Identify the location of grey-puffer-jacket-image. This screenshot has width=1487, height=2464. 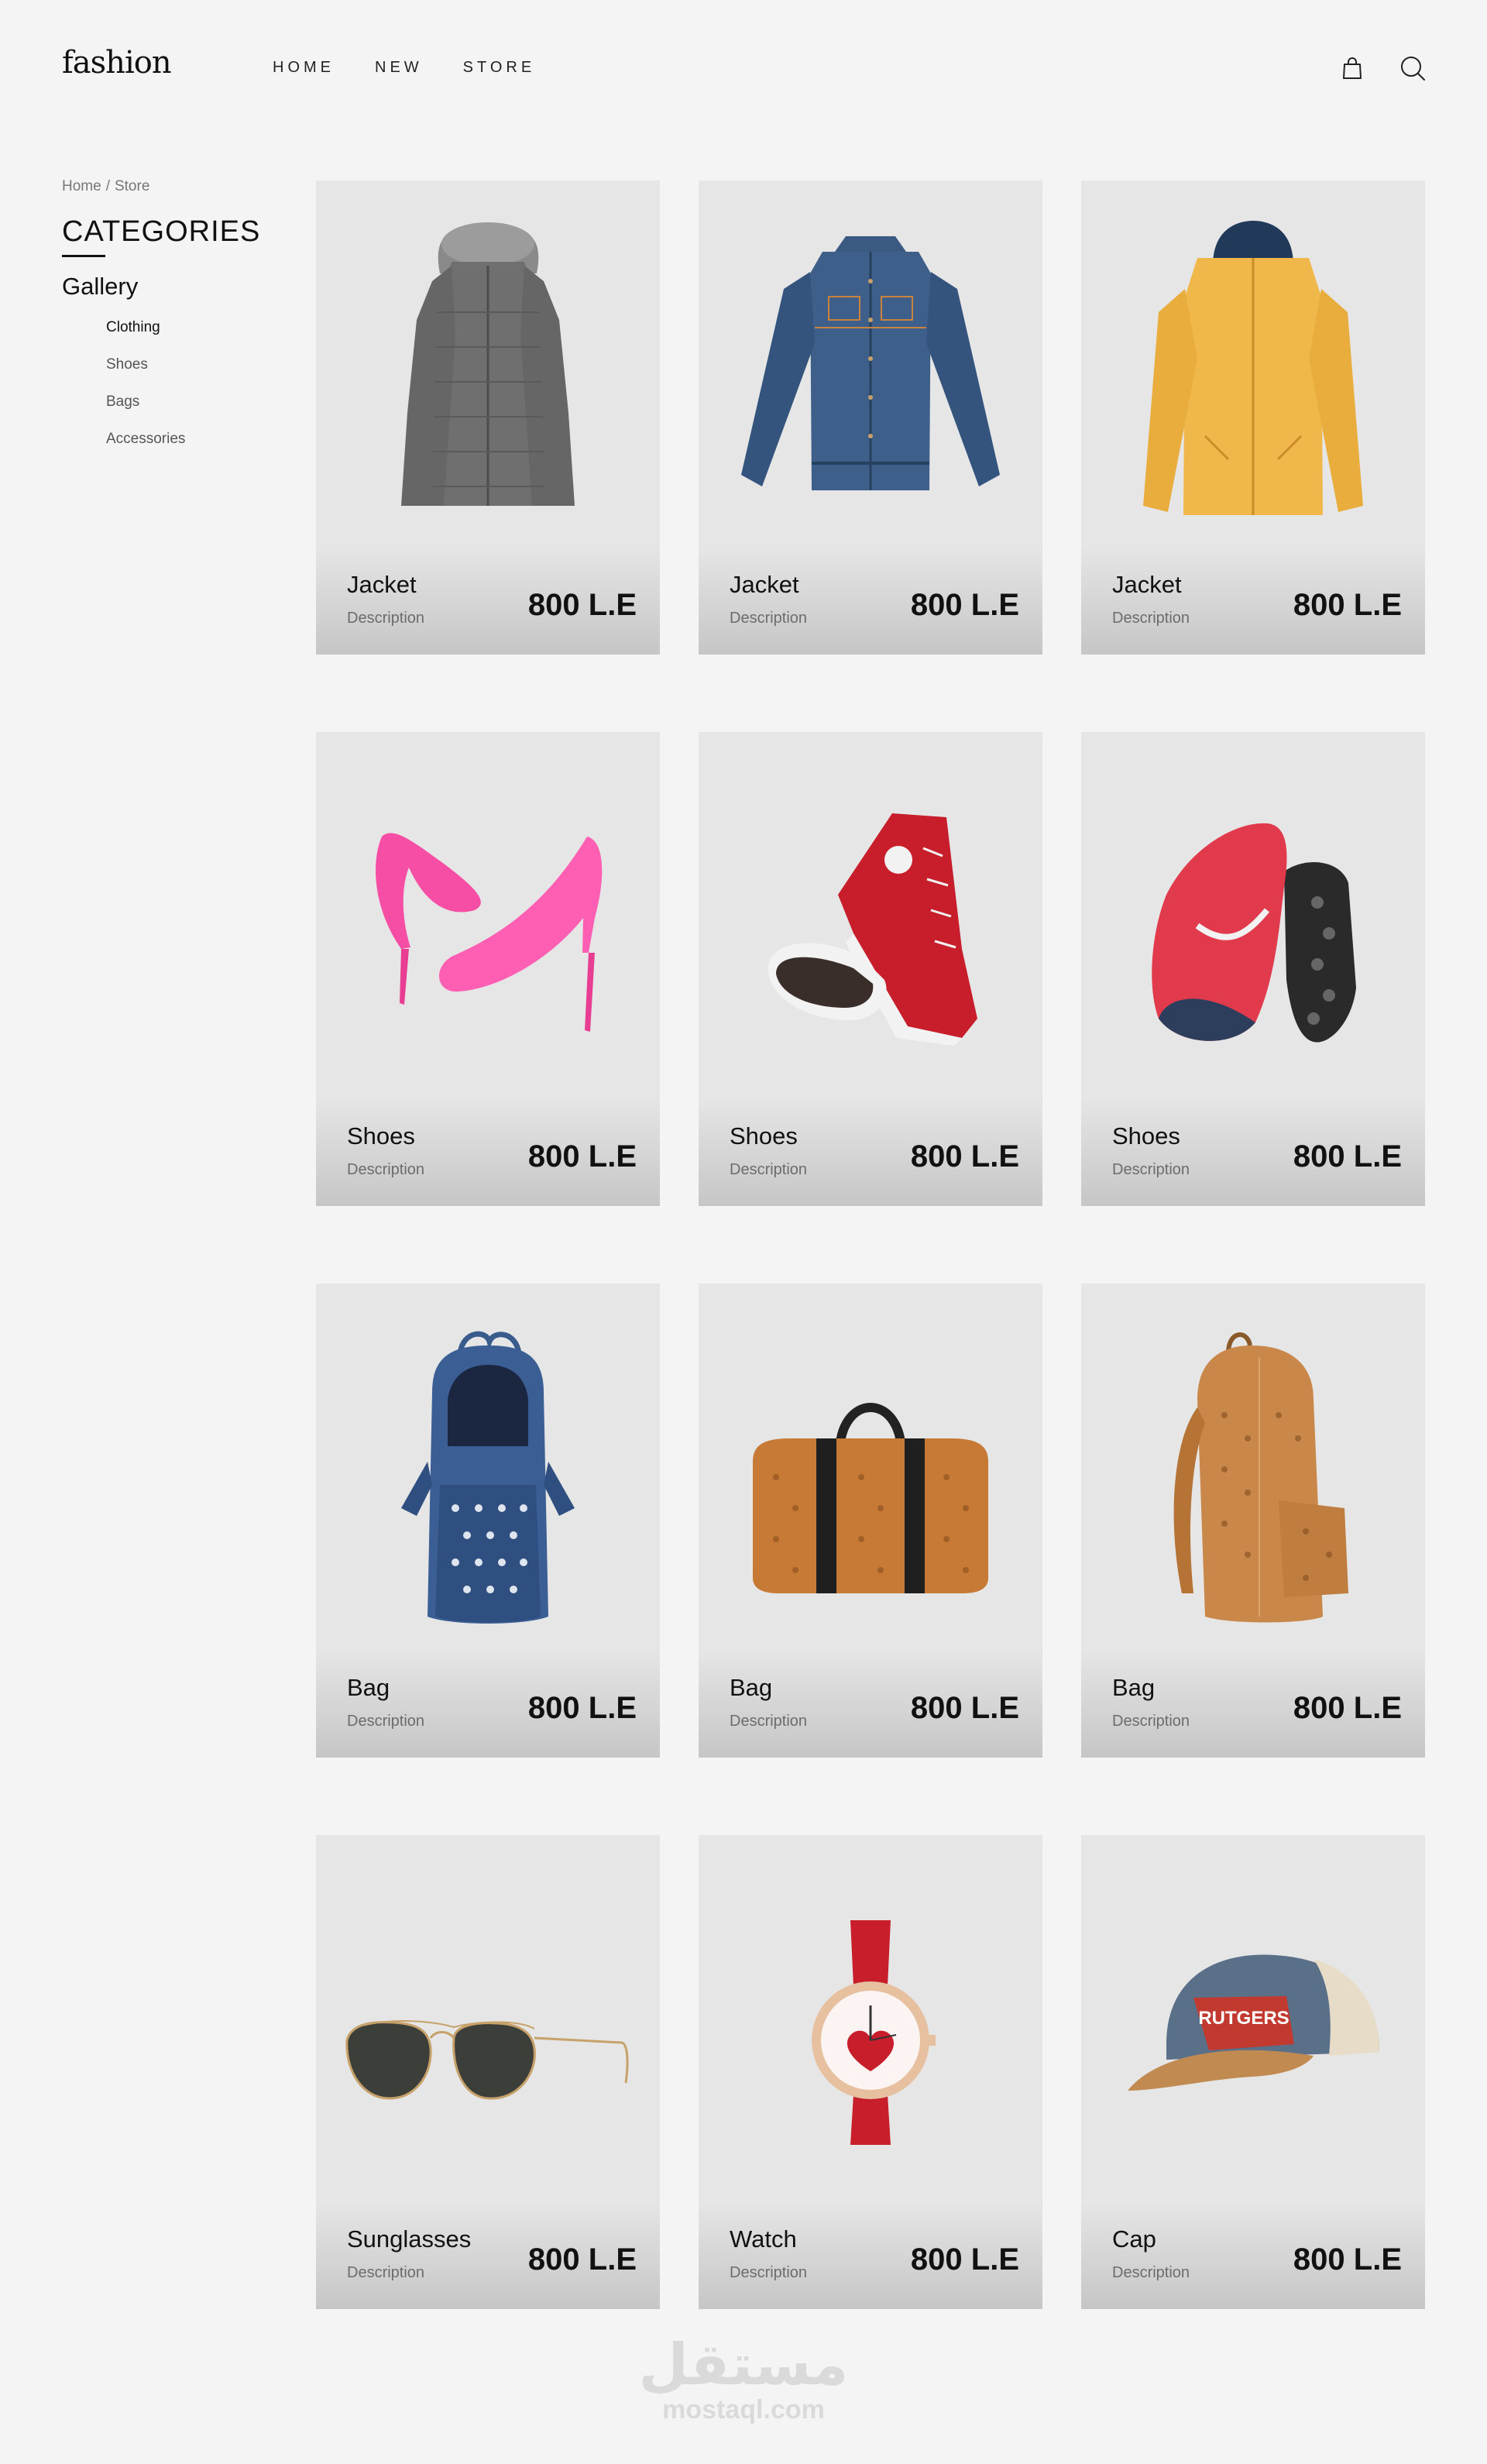
(488, 363).